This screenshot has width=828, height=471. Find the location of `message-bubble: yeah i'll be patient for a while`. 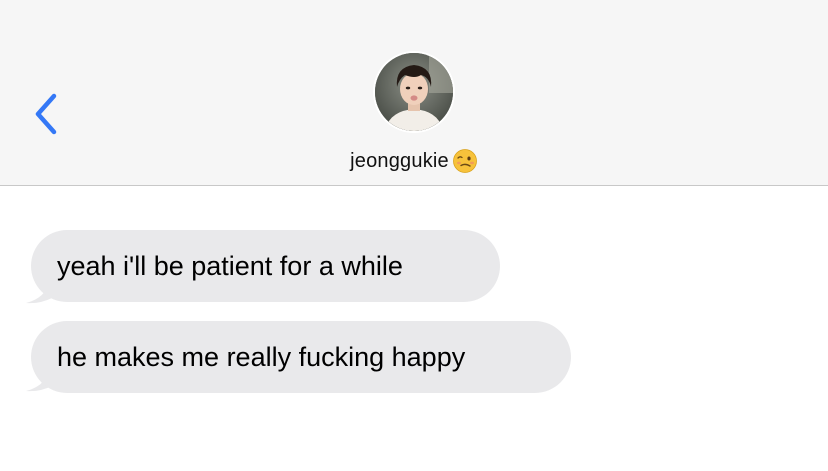

message-bubble: yeah i'll be patient for a while is located at coordinates (265, 266).